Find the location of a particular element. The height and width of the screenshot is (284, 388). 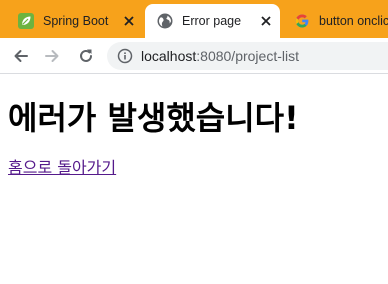

google-icon is located at coordinates (302, 21).